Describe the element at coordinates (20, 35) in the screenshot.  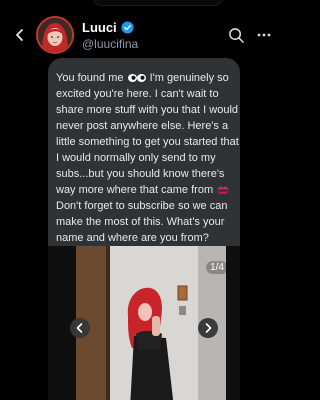
I see `back-icon` at that location.